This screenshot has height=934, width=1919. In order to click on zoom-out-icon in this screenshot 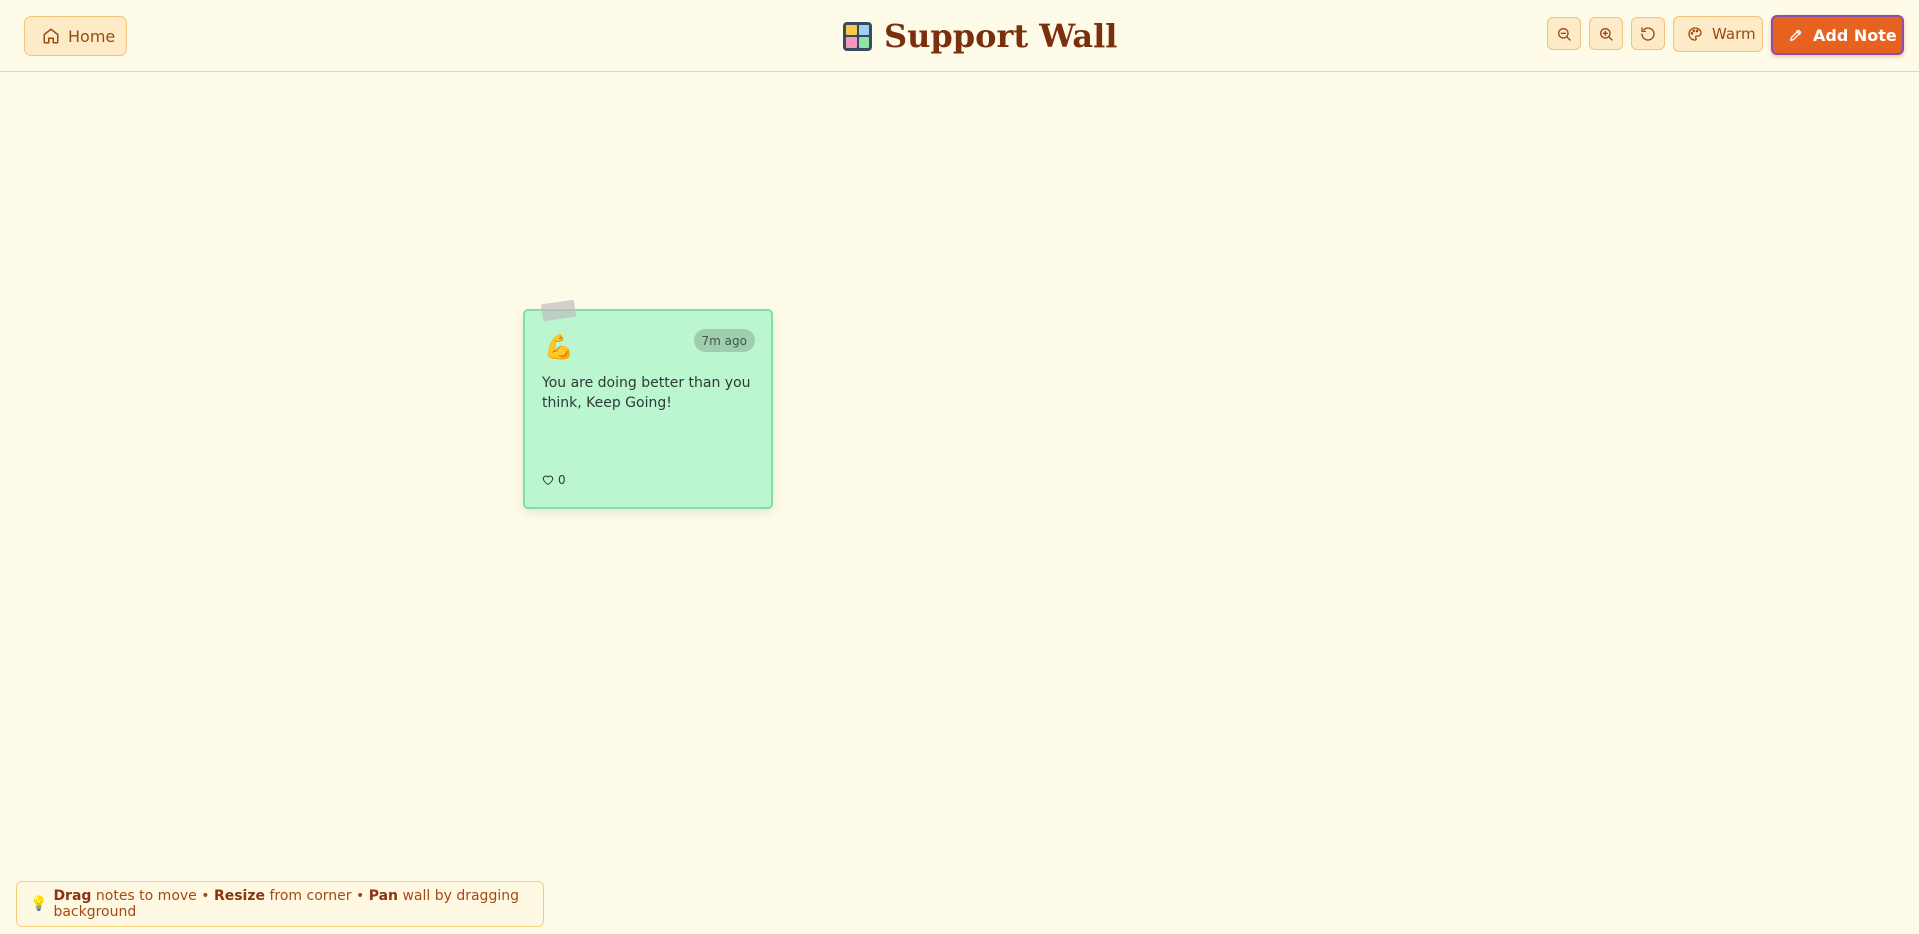, I will do `click(1564, 34)`.